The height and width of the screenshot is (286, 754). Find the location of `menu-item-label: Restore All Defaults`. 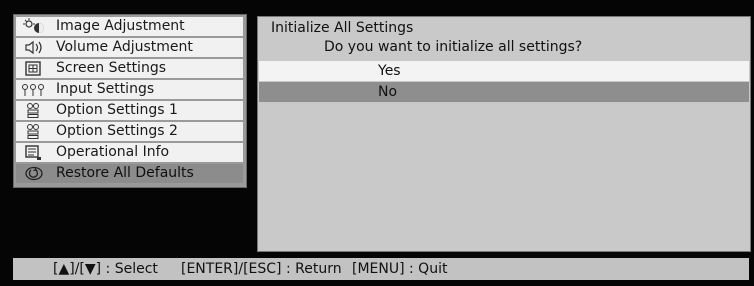

menu-item-label: Restore All Defaults is located at coordinates (125, 173).